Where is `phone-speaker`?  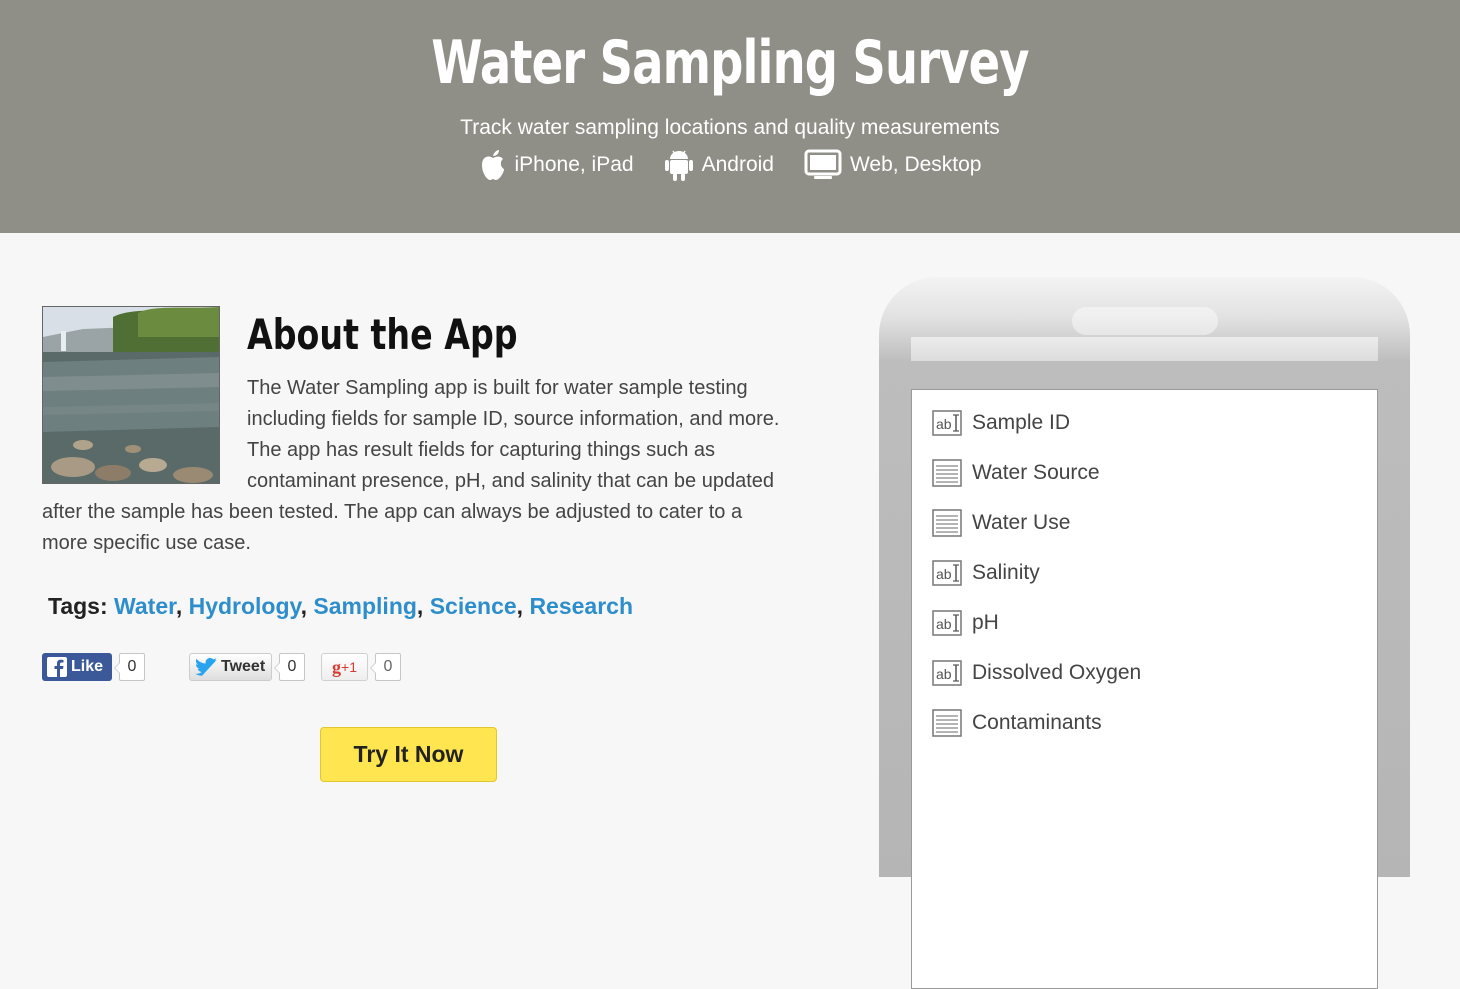 phone-speaker is located at coordinates (1145, 321).